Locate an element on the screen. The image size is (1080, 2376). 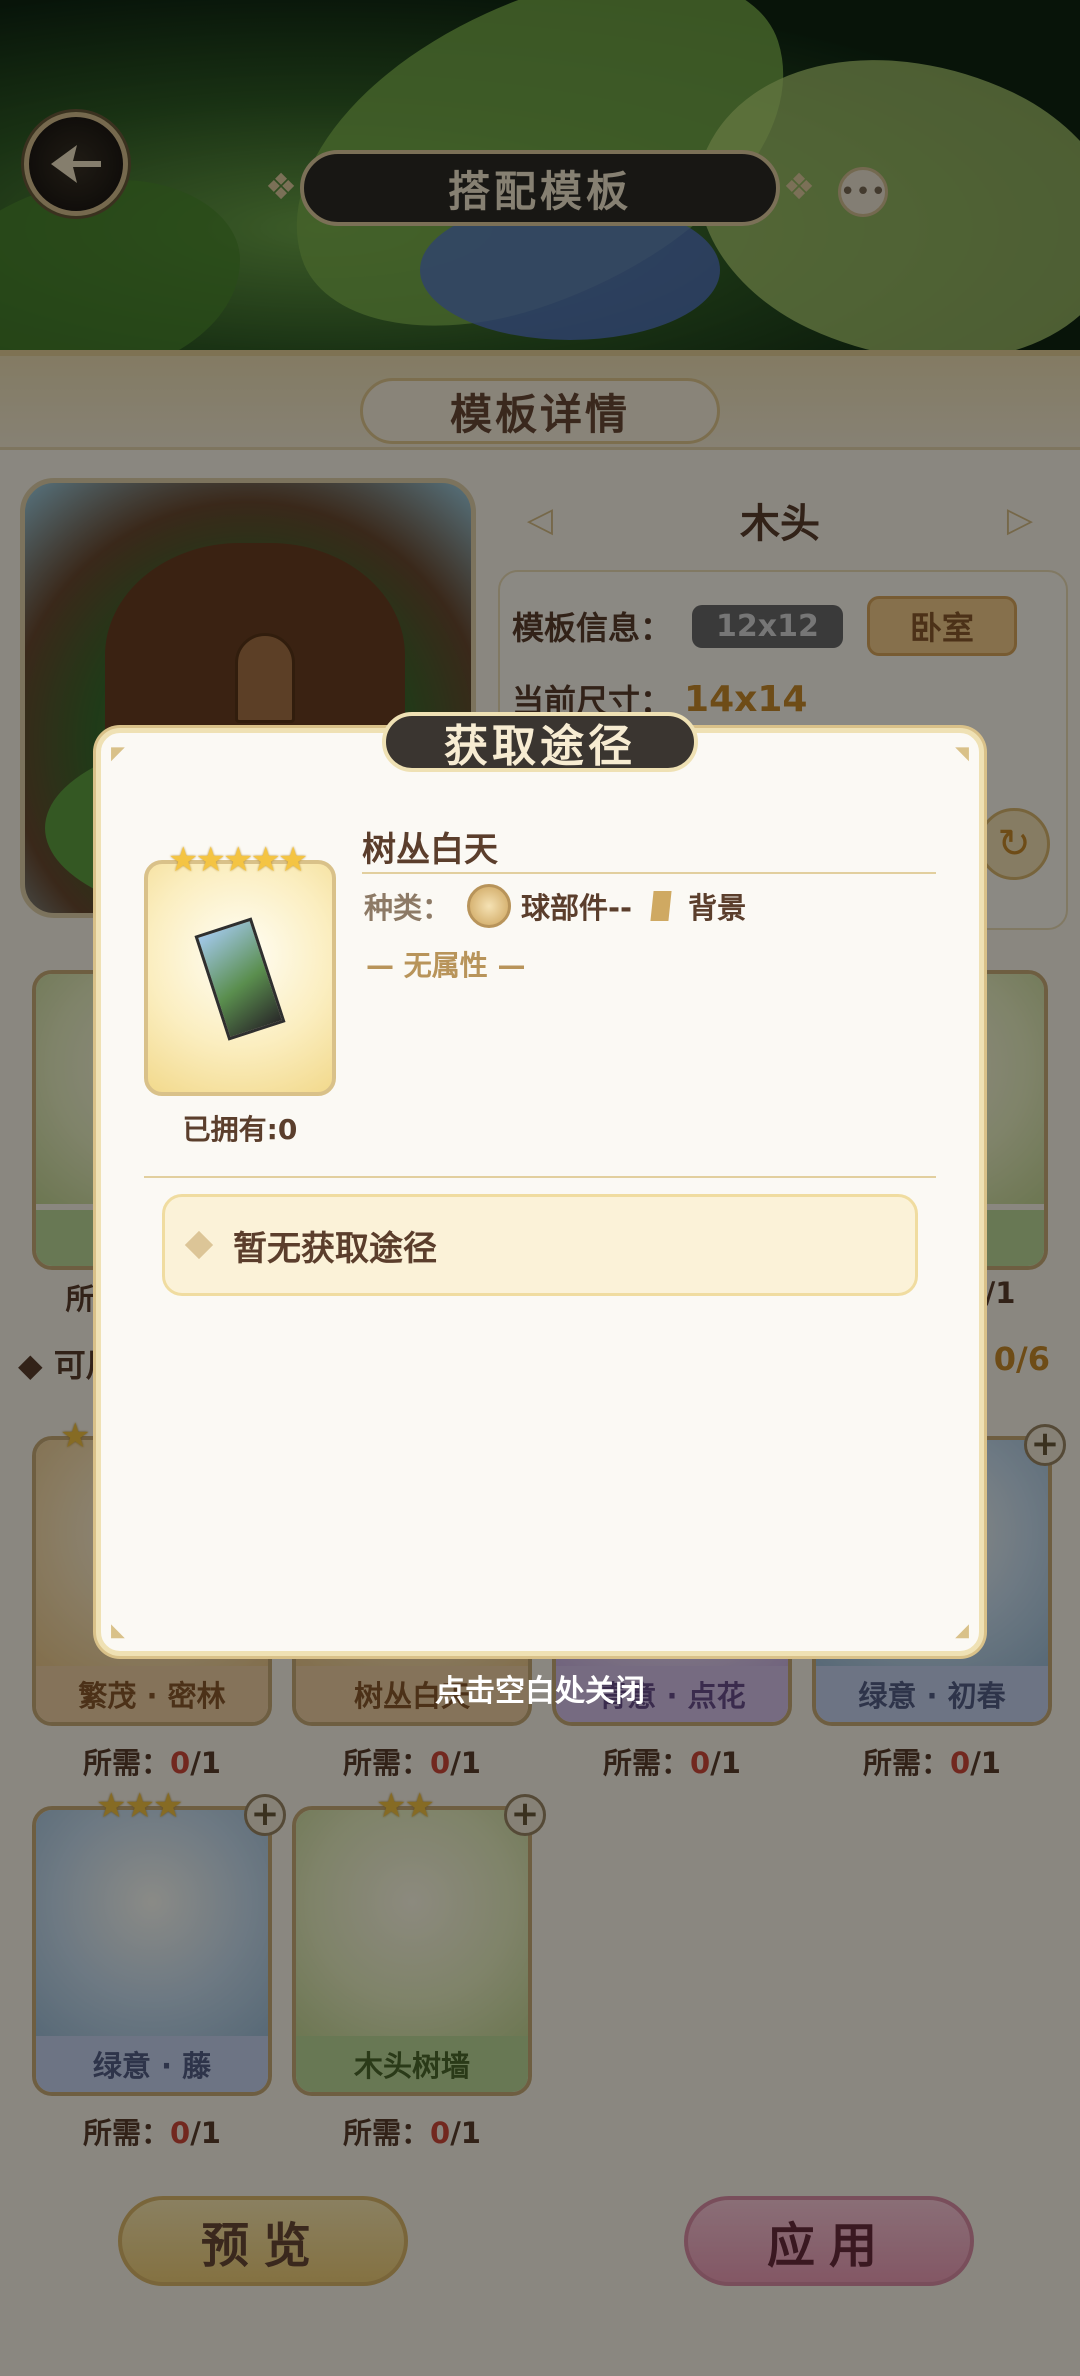
corner-ornament-icon: ◤ is located at coordinates (118, 753).